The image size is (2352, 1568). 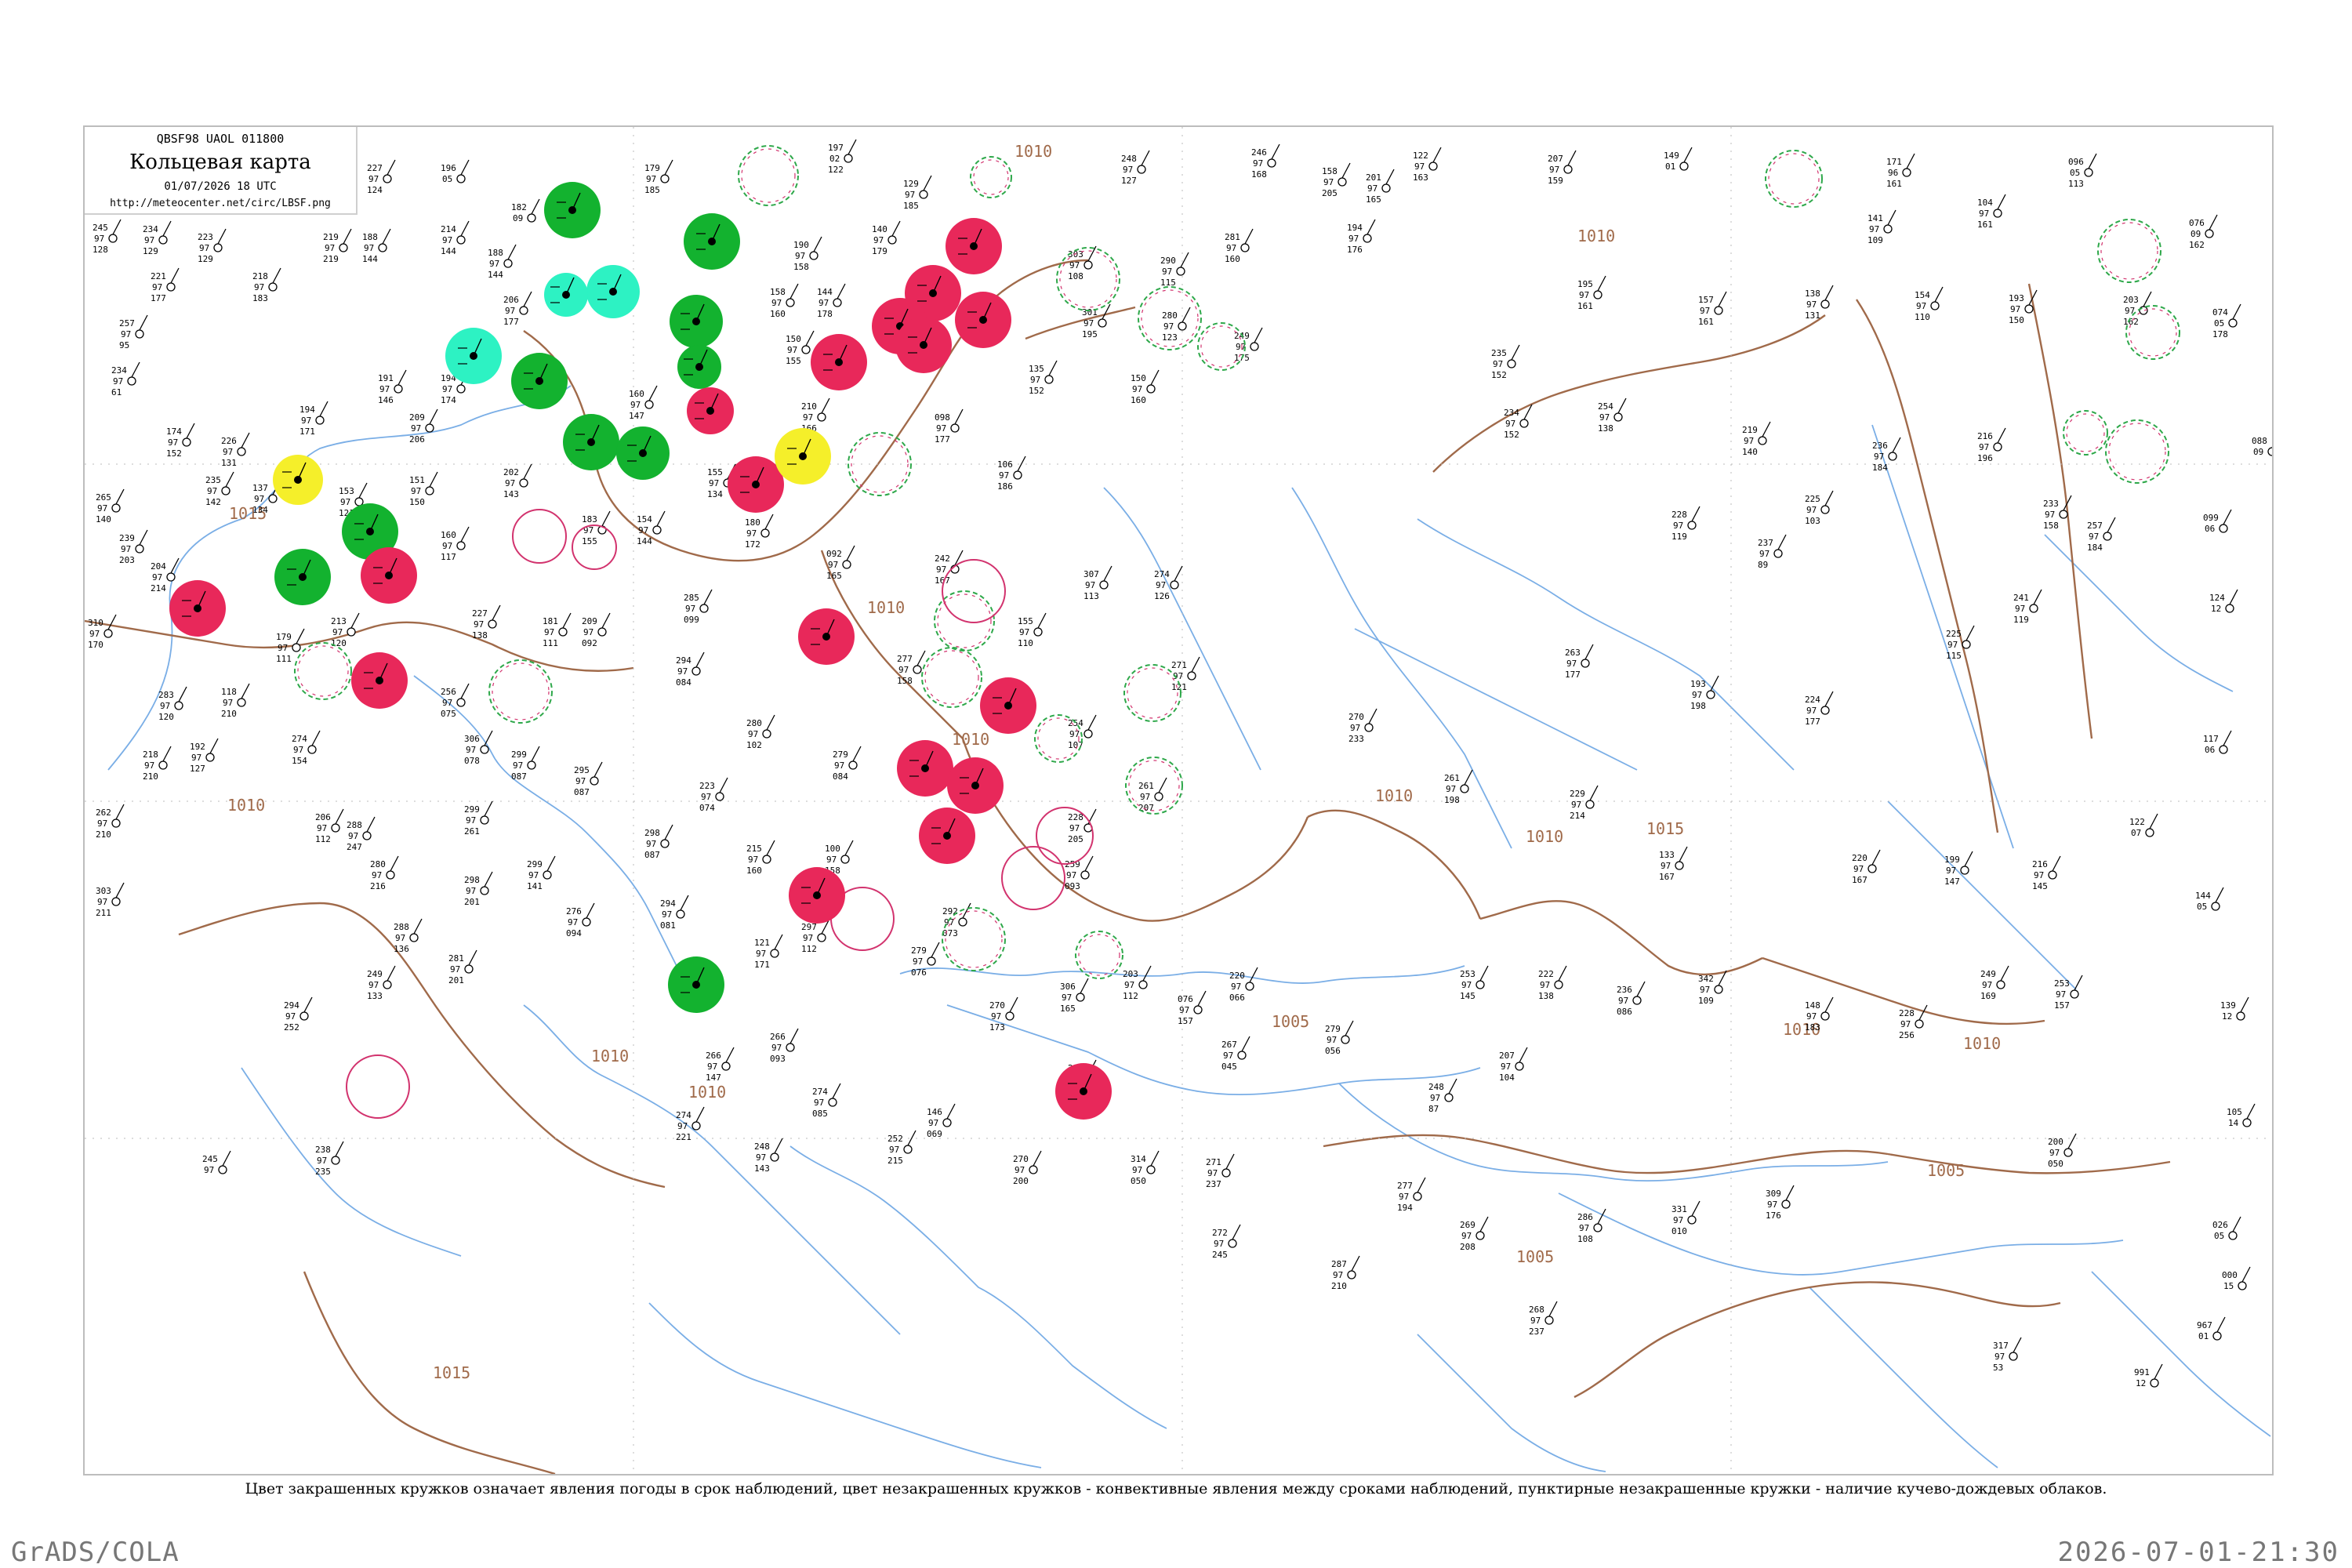 I want to click on station-temperature: 183, so click(x=589, y=519).